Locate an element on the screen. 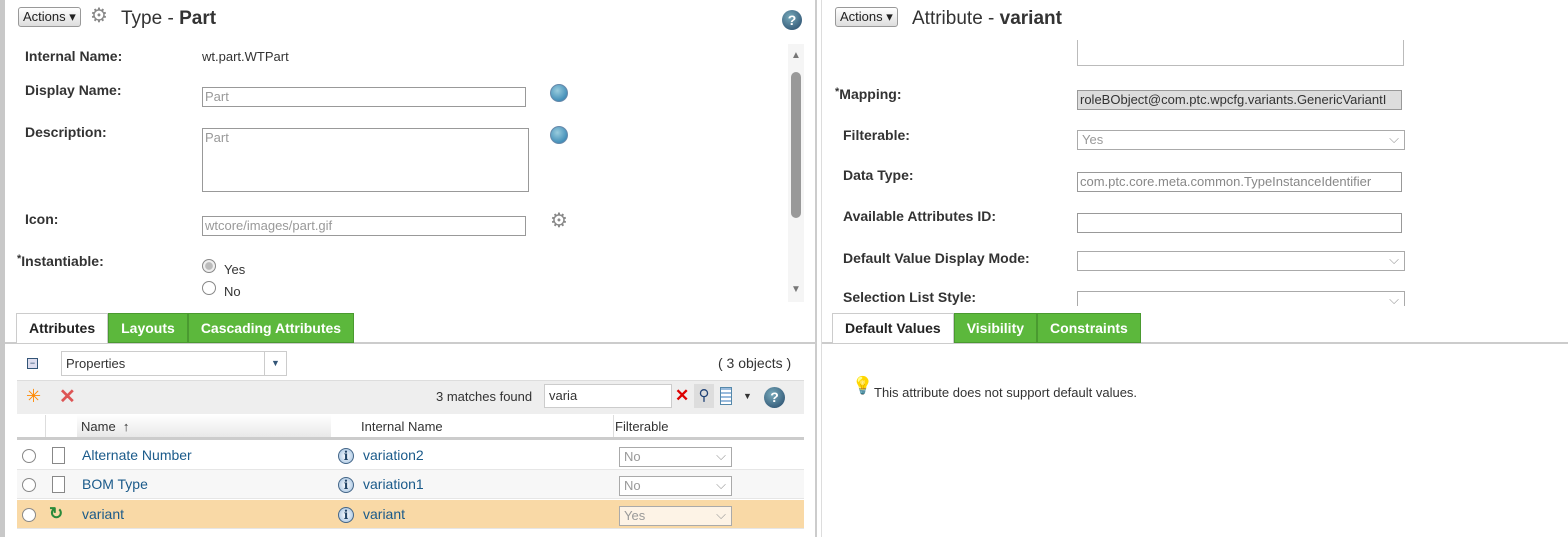 This screenshot has height=537, width=1568. form-scrollbar: ▲ ▼ is located at coordinates (796, 173).